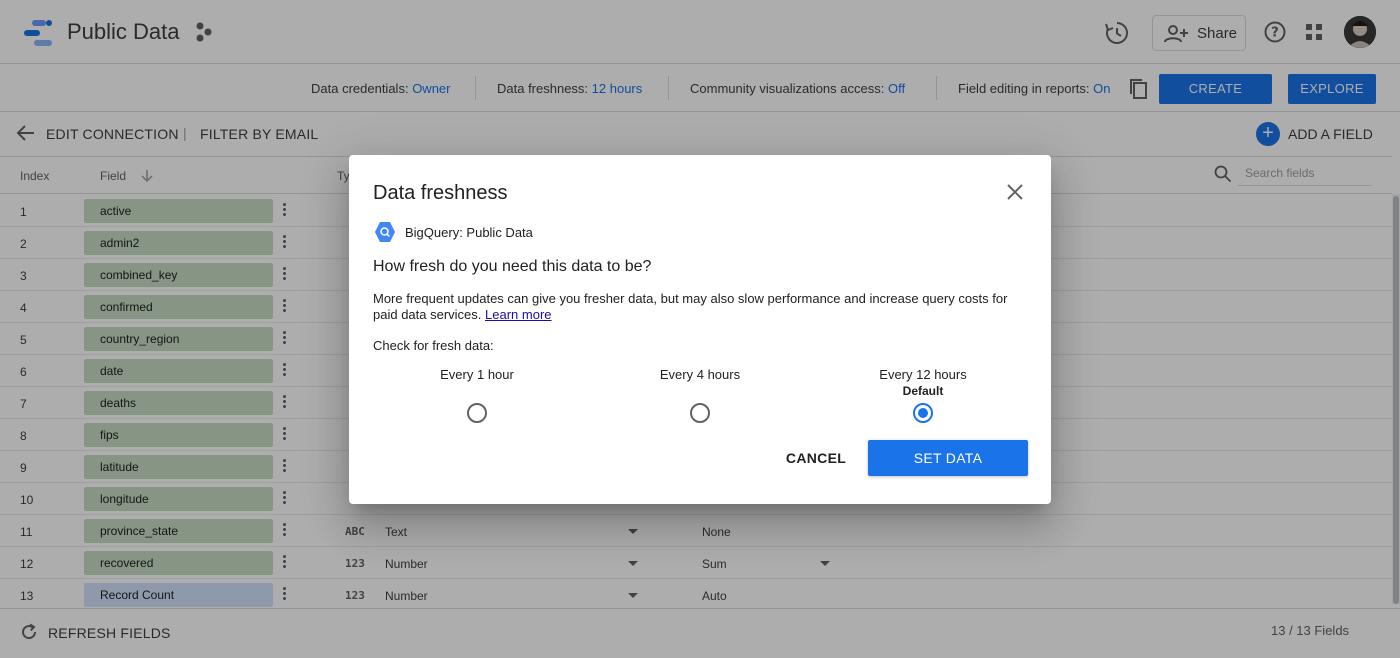 This screenshot has width=1400, height=658. Describe the element at coordinates (518, 314) in the screenshot. I see `learn-more-link: Learn more` at that location.